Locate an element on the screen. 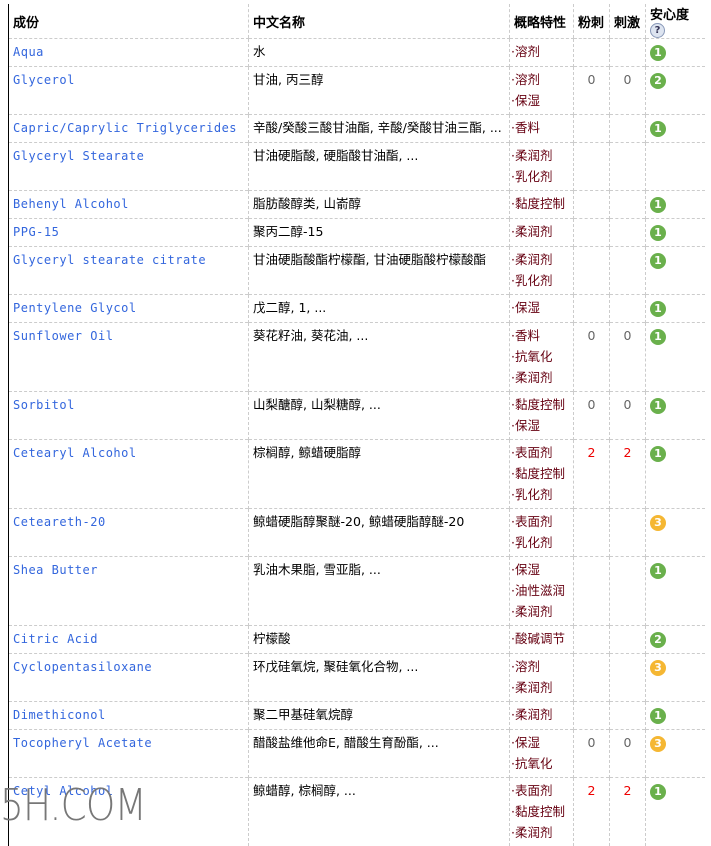 The width and height of the screenshot is (711, 846). col-properties: 概略特性 is located at coordinates (542, 21).